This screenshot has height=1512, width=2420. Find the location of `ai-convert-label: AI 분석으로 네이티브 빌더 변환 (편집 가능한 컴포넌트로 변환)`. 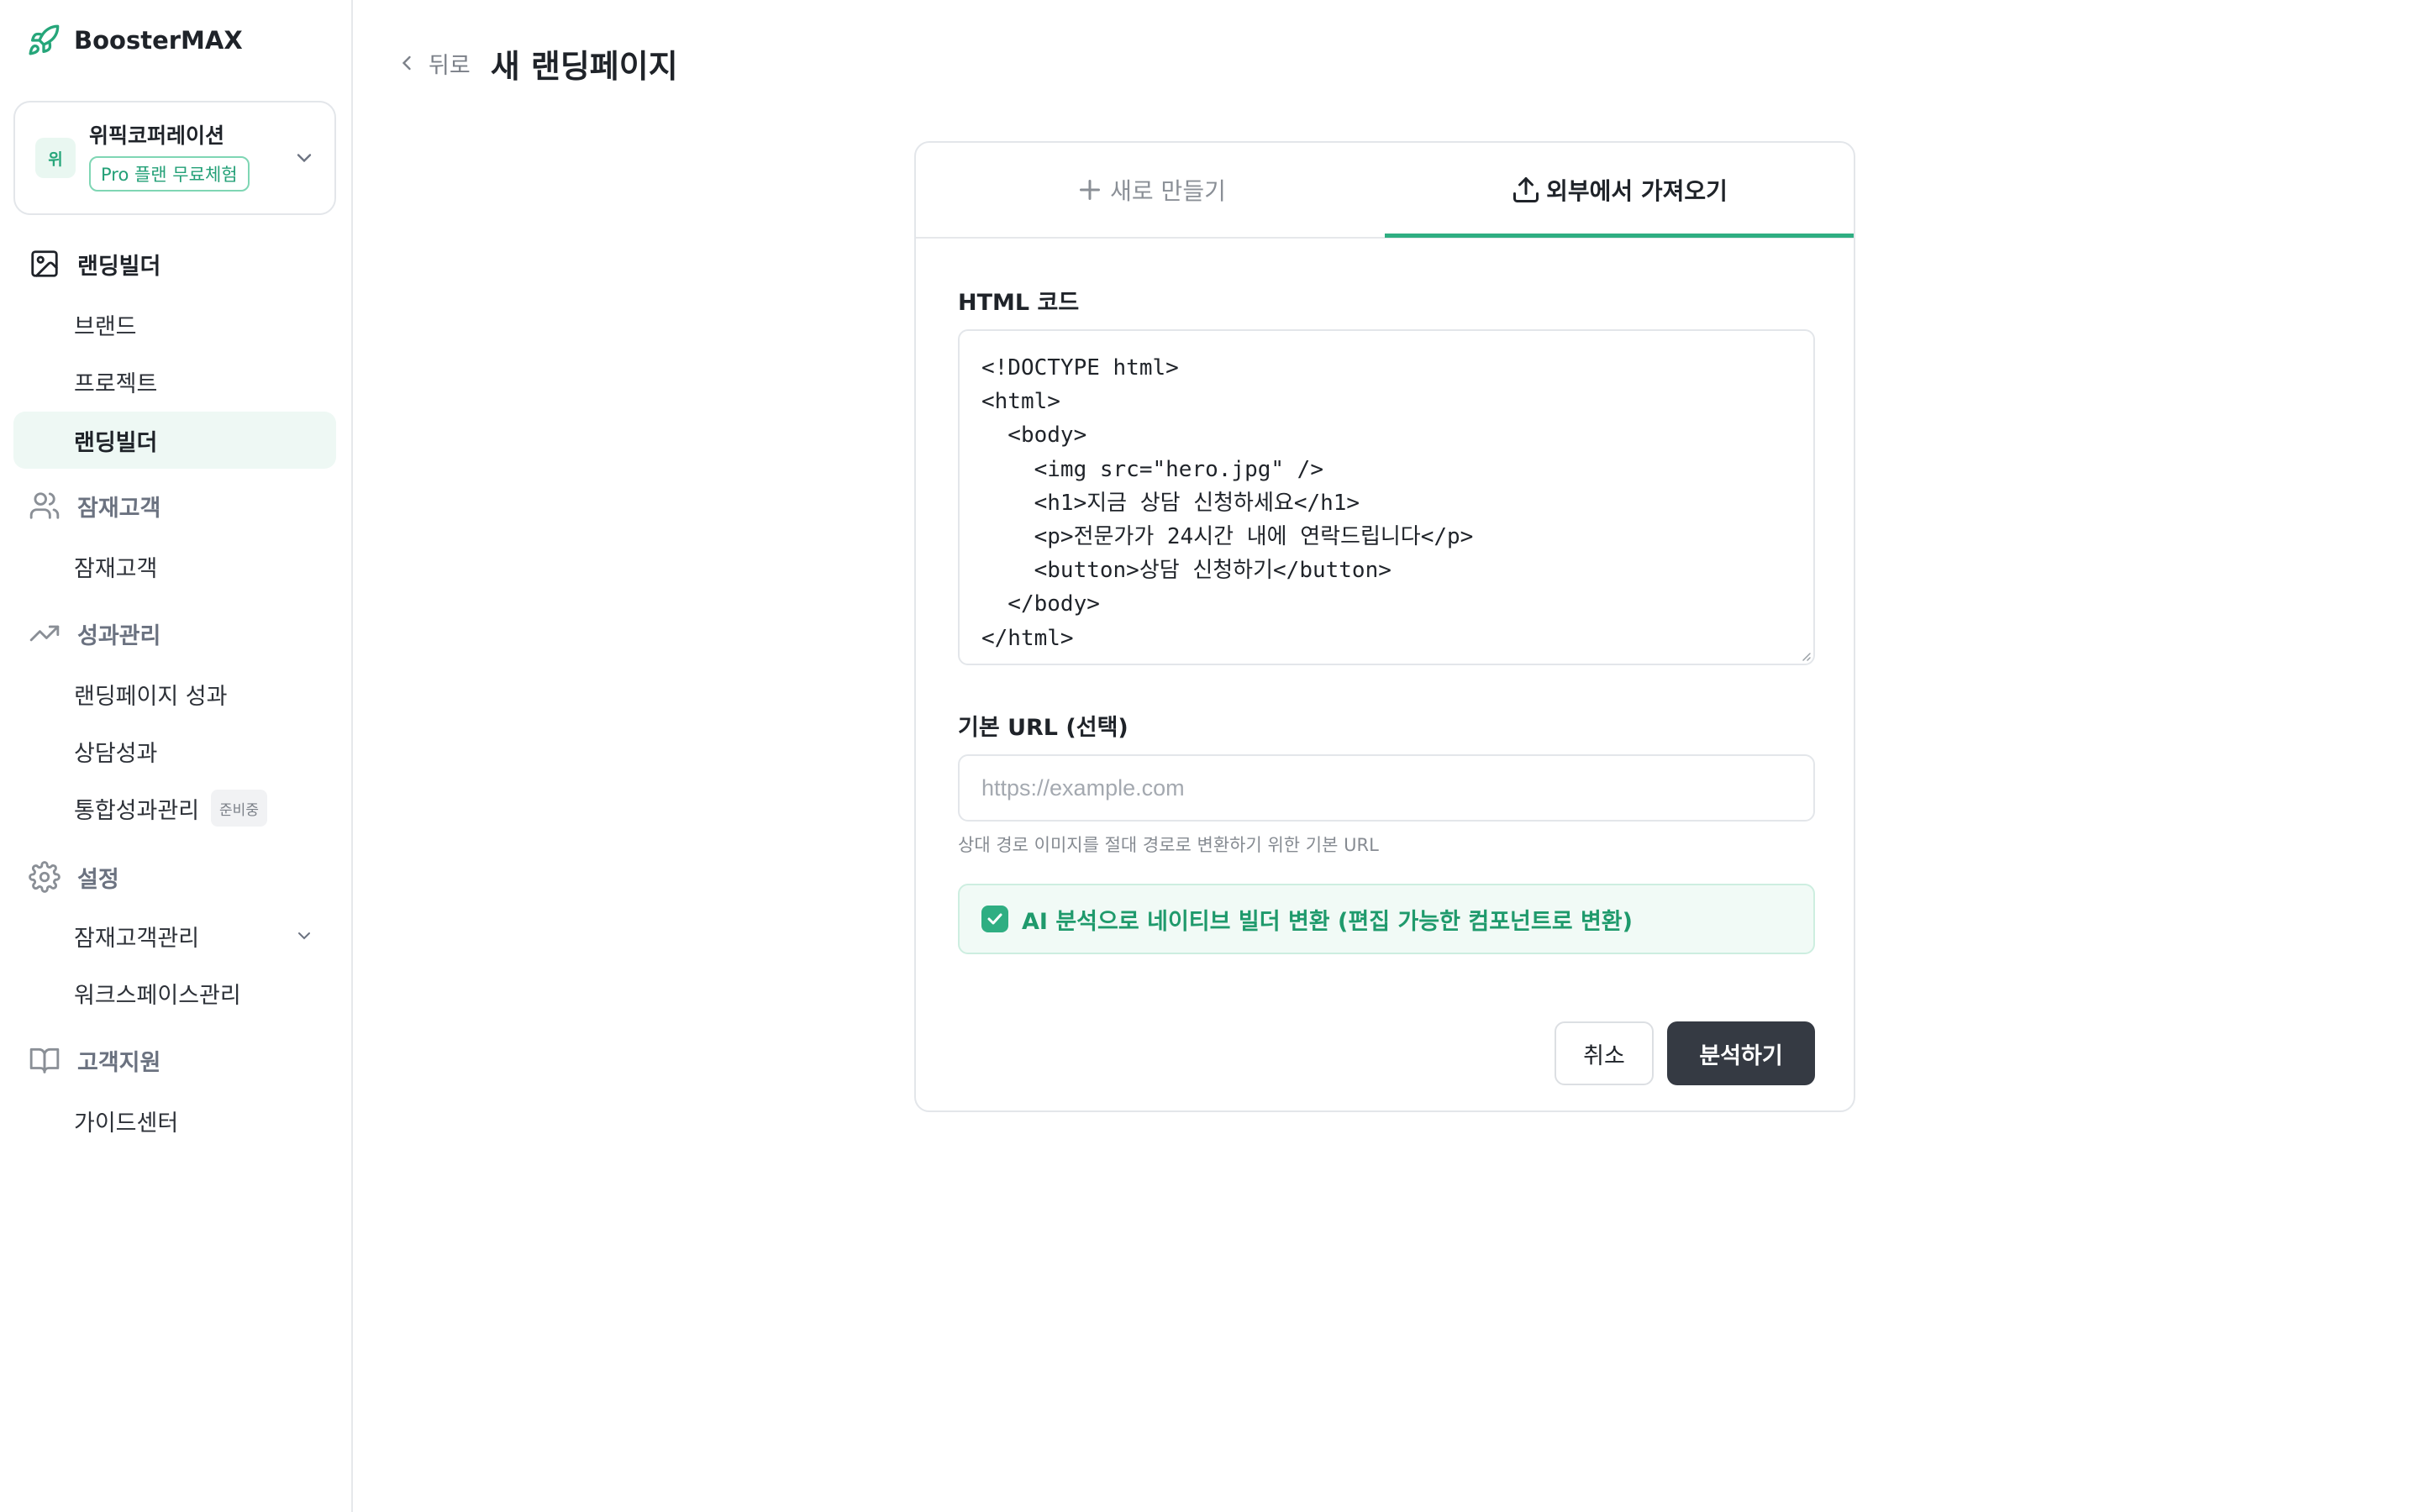

ai-convert-label: AI 분석으로 네이티브 빌더 변환 (편집 가능한 컴포넌트로 변환) is located at coordinates (1327, 921).